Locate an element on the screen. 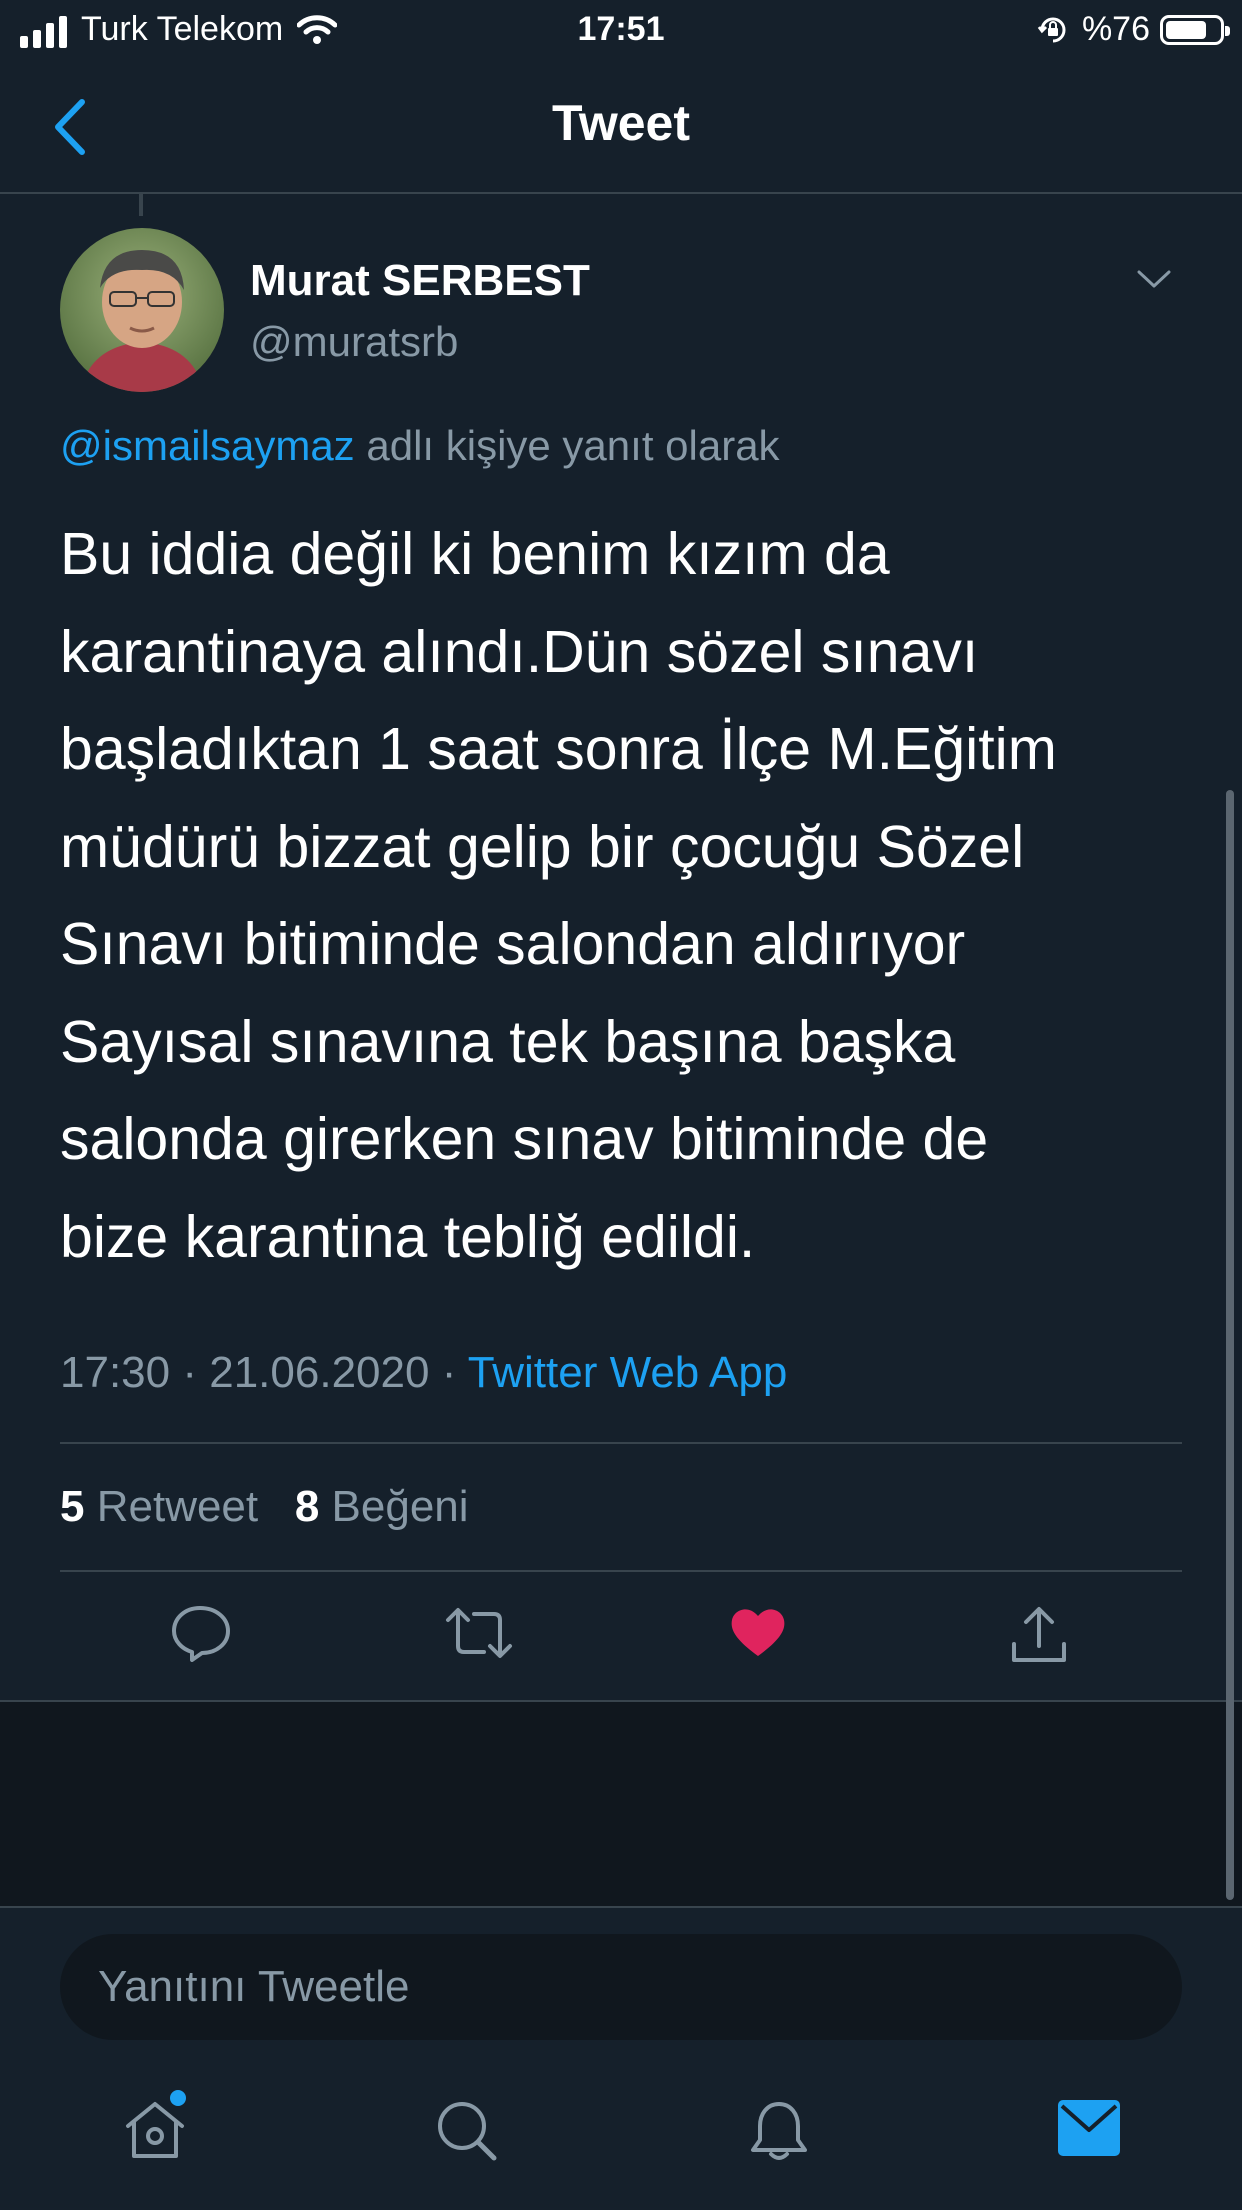 The image size is (1242, 2210). likes-stat: 8 Beğeni is located at coordinates (382, 1506).